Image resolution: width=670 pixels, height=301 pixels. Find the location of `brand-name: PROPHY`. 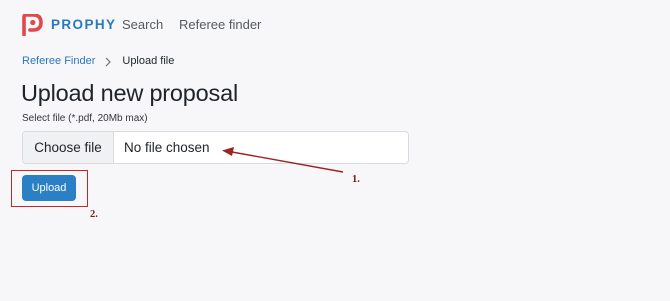

brand-name: PROPHY is located at coordinates (84, 24).